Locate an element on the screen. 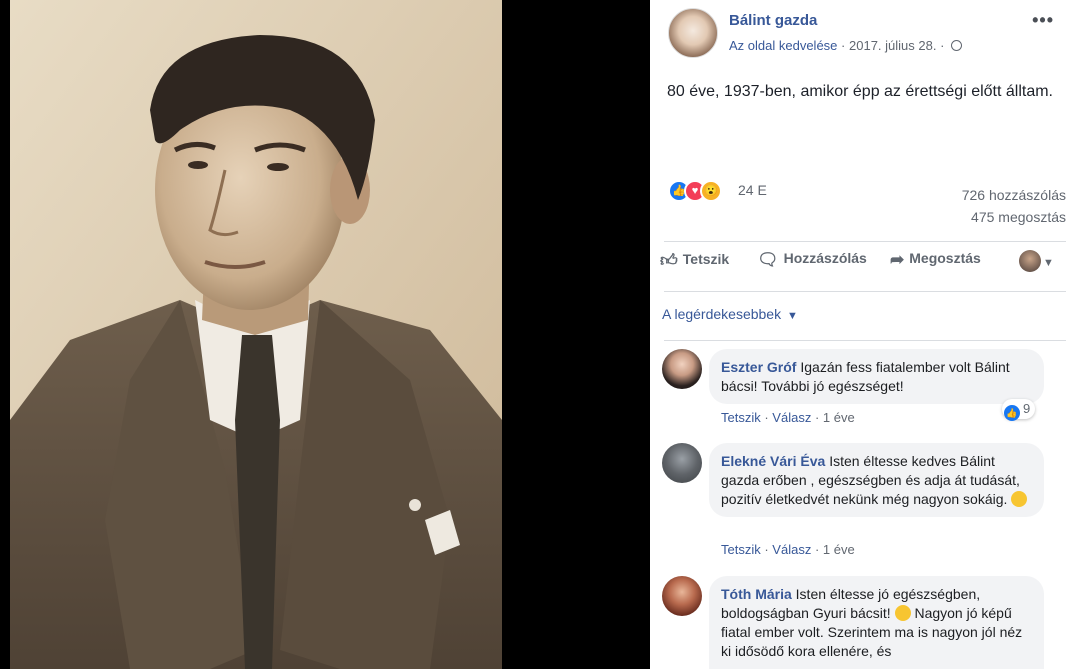  post-date: 2017. július 28. is located at coordinates (892, 45).